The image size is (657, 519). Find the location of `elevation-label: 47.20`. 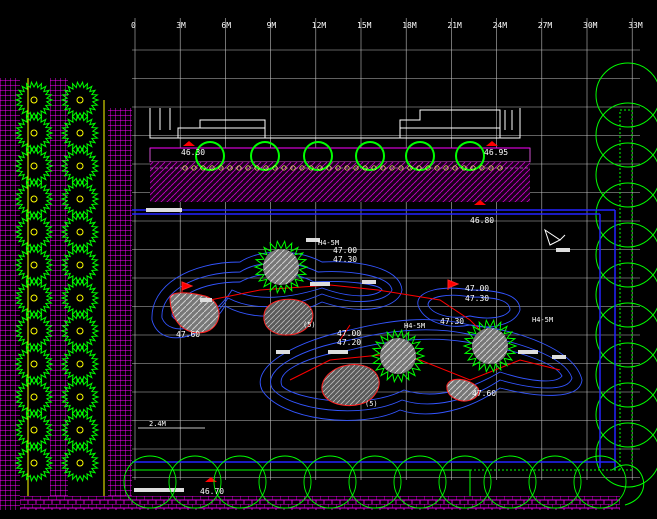

elevation-label: 47.20 is located at coordinates (349, 342).